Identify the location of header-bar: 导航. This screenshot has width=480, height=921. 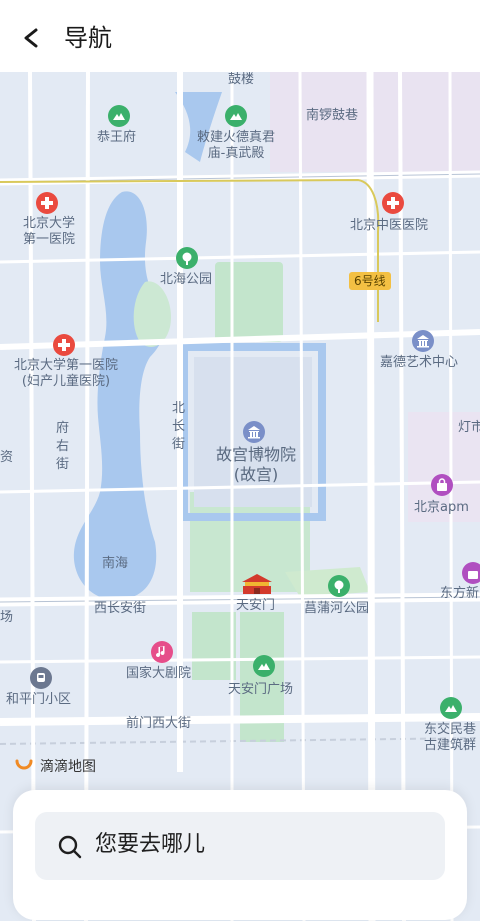
(240, 36).